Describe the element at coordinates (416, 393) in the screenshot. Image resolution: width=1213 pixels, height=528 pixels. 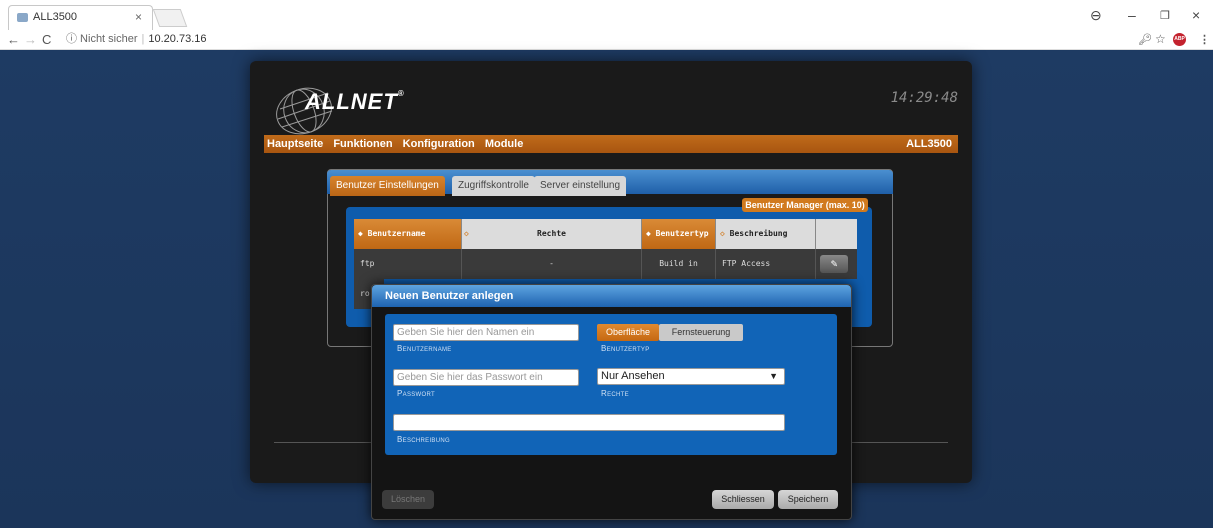
I see `password-label: Passwort` at that location.